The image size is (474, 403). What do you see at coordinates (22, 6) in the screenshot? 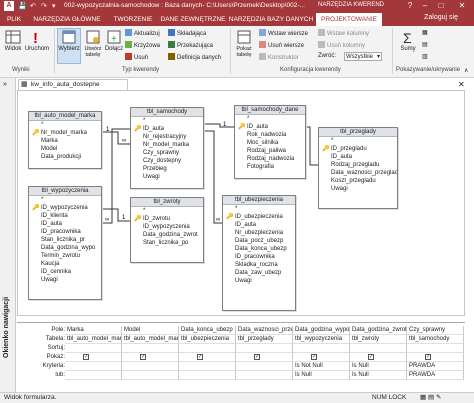
I see `save-icon: 💾` at bounding box center [22, 6].